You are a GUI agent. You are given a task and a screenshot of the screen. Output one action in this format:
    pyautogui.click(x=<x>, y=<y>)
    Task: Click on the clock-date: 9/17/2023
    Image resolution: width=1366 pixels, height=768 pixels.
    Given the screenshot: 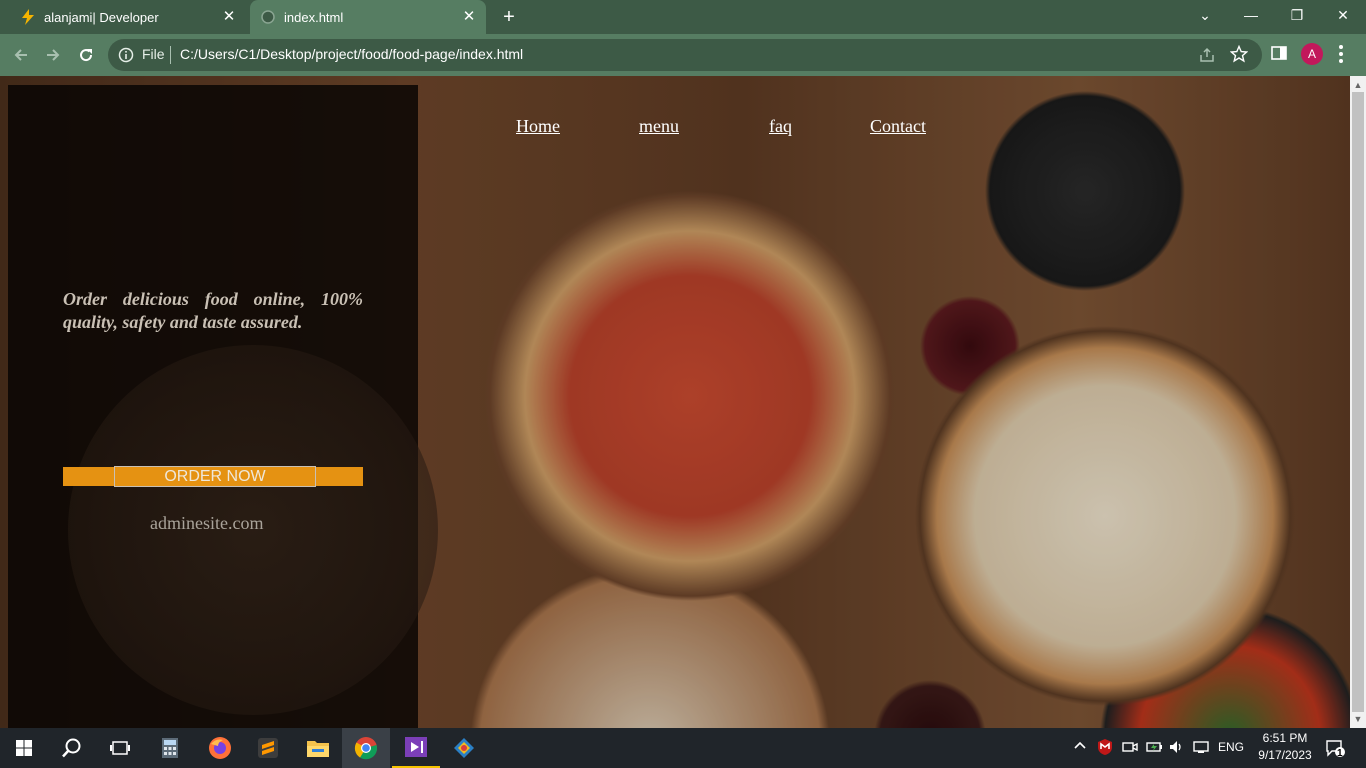 What is the action you would take?
    pyautogui.click(x=1285, y=755)
    